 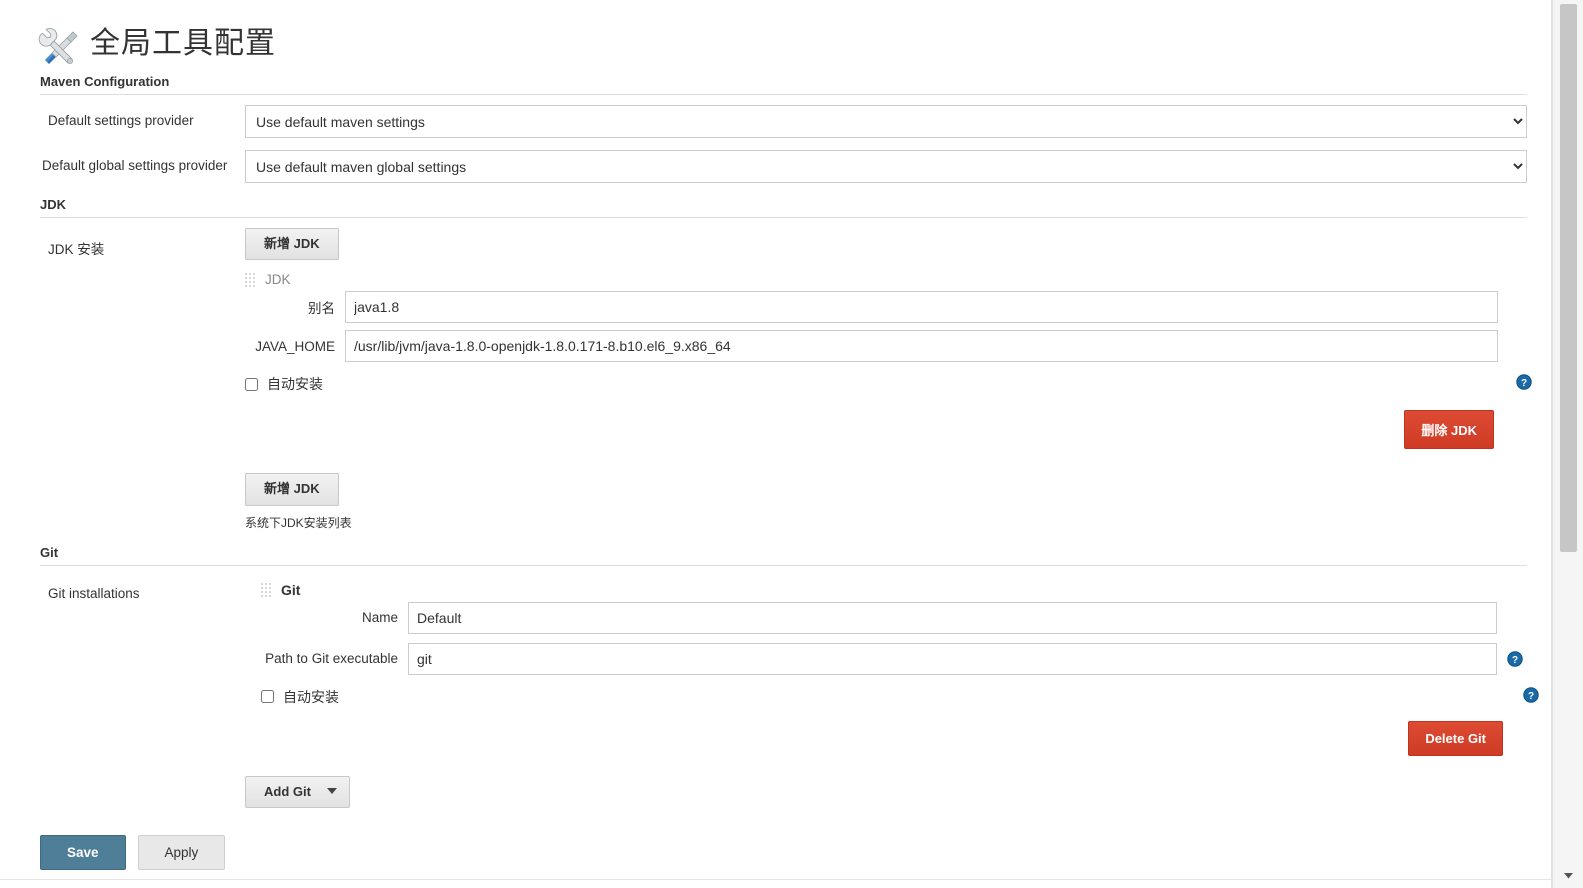 What do you see at coordinates (783, 217) in the screenshot?
I see `jdk-section-divider` at bounding box center [783, 217].